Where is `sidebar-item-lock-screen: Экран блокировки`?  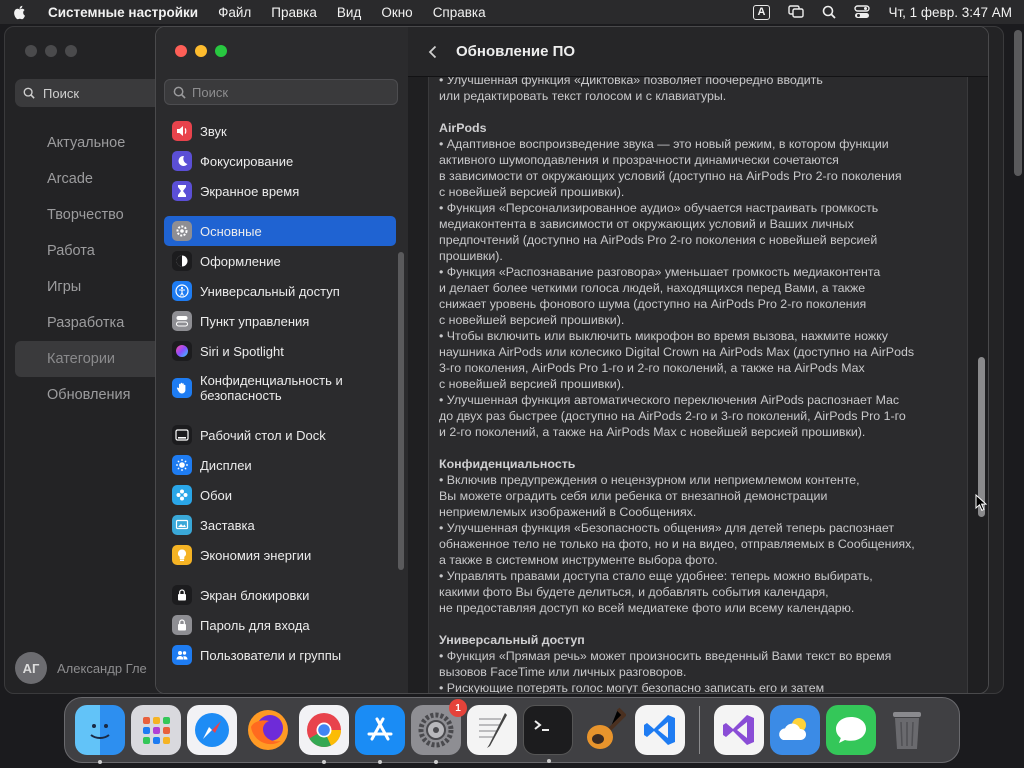
sidebar-item-lock-screen: Экран блокировки is located at coordinates (280, 595).